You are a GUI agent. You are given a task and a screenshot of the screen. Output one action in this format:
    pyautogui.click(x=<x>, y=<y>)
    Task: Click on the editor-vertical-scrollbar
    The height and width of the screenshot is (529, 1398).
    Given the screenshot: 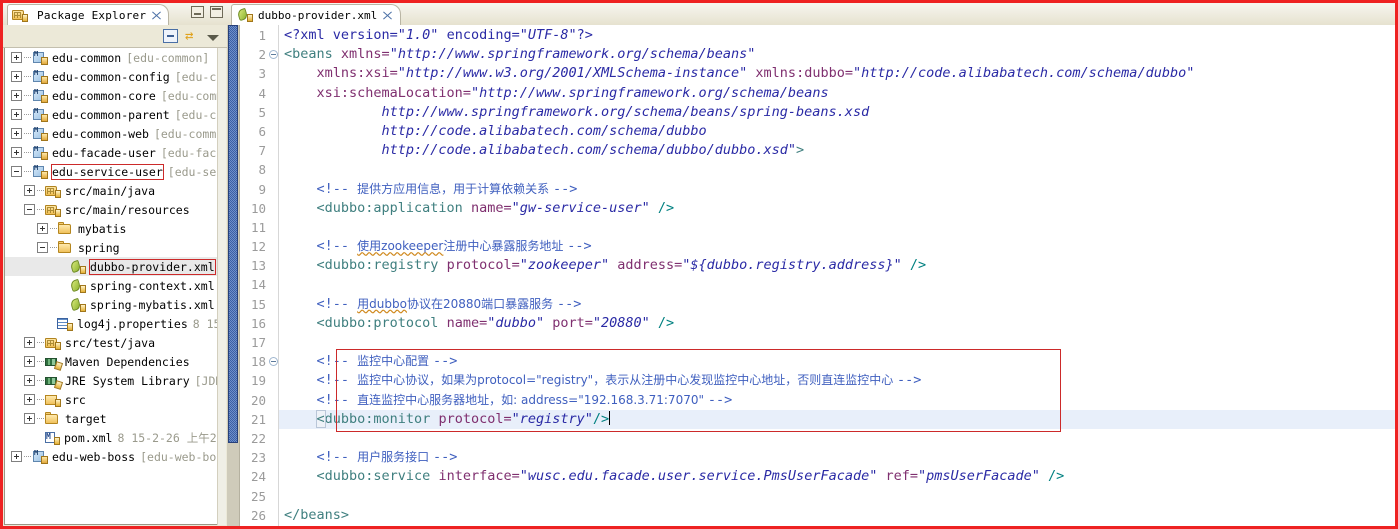 What is the action you would take?
    pyautogui.click(x=233, y=275)
    